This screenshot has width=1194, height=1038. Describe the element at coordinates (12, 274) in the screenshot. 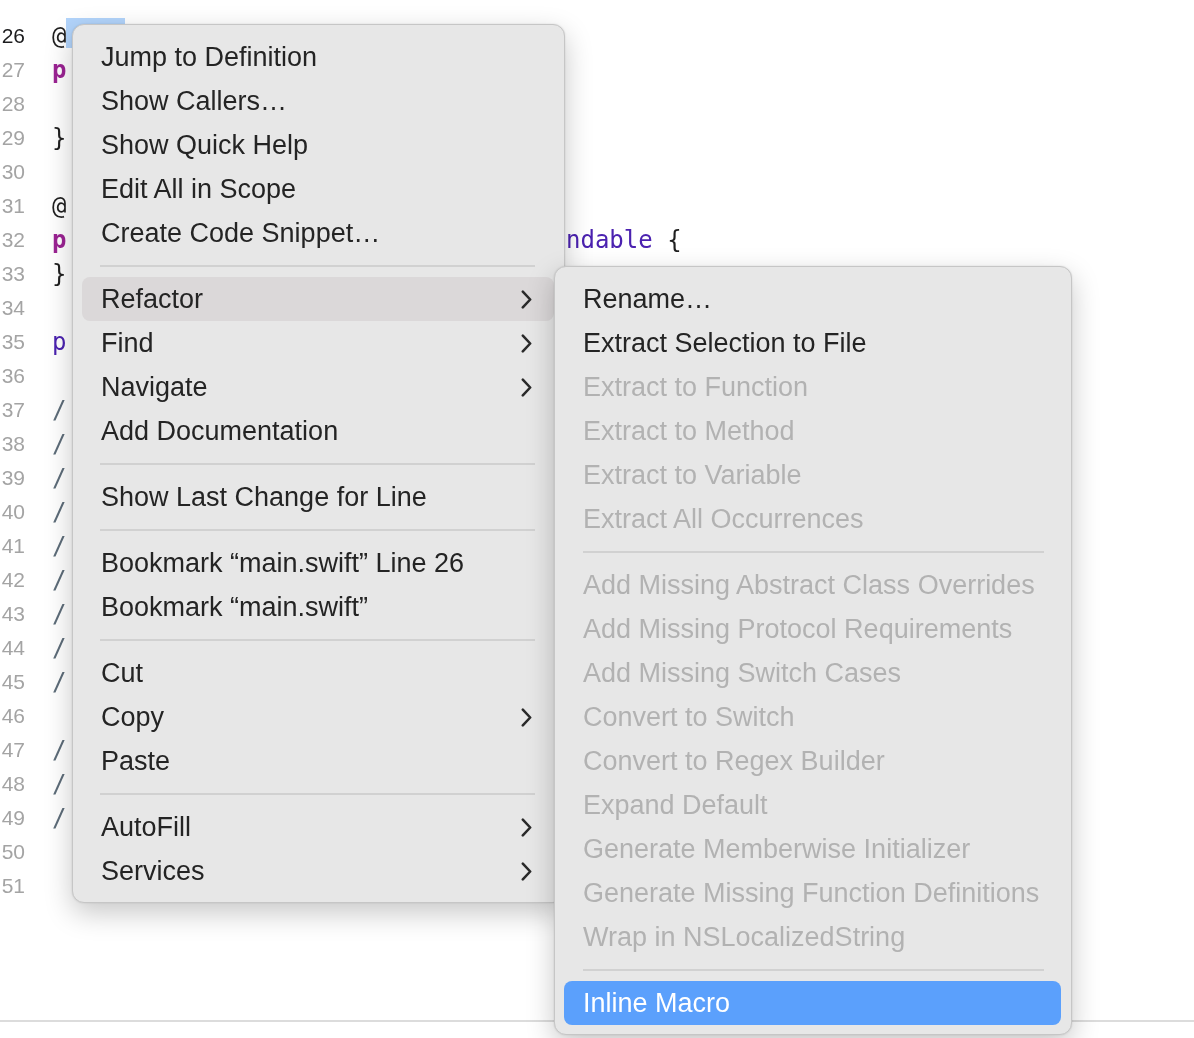

I see `line-number: 33` at that location.